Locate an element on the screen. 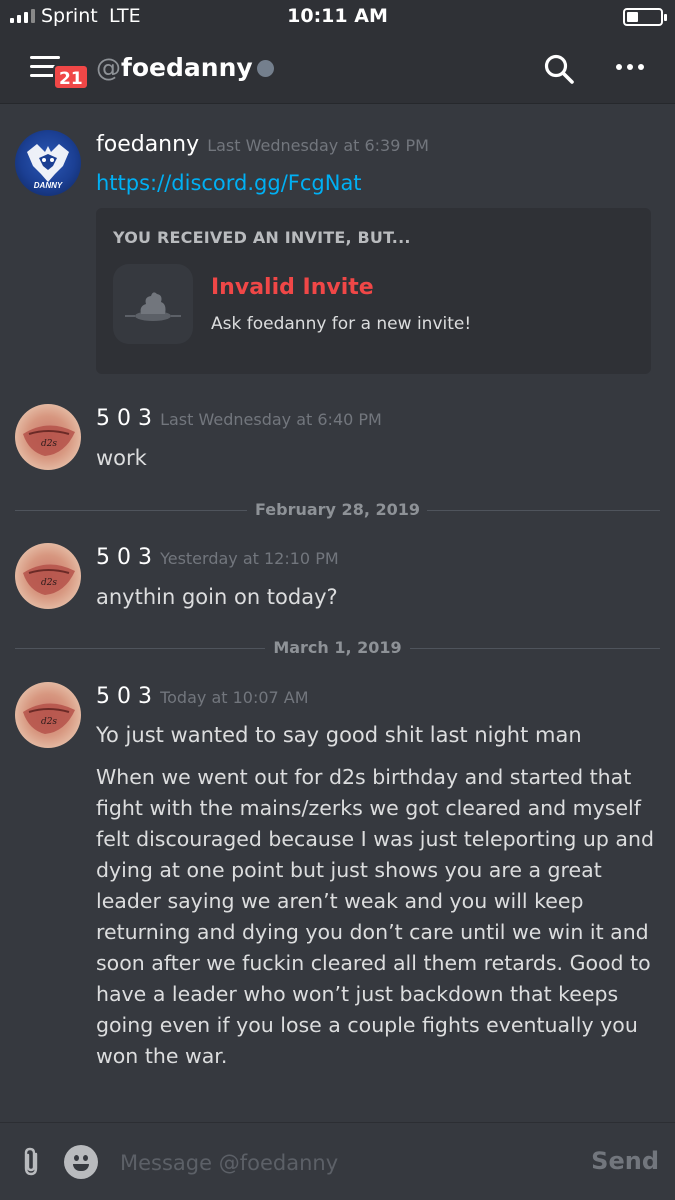  message-text: work is located at coordinates (121, 458).